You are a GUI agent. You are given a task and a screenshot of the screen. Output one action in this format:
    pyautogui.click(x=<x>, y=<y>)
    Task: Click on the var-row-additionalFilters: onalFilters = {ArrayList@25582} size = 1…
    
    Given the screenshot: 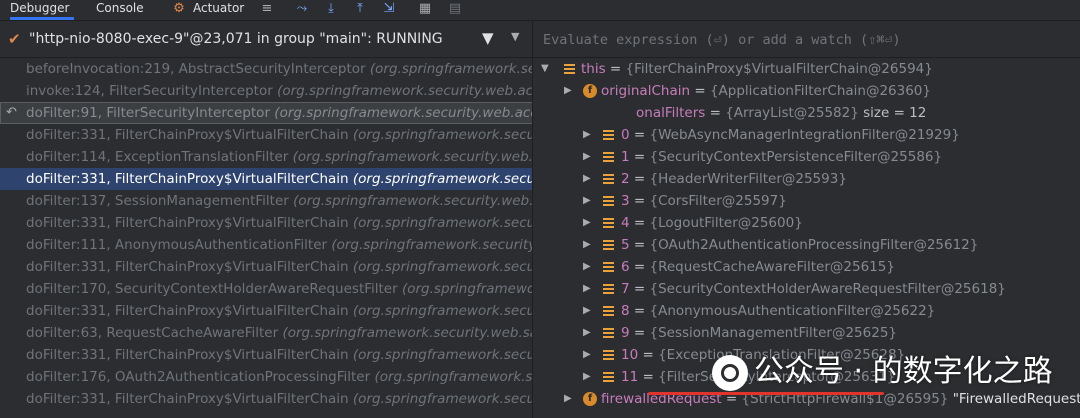 What is the action you would take?
    pyautogui.click(x=806, y=113)
    